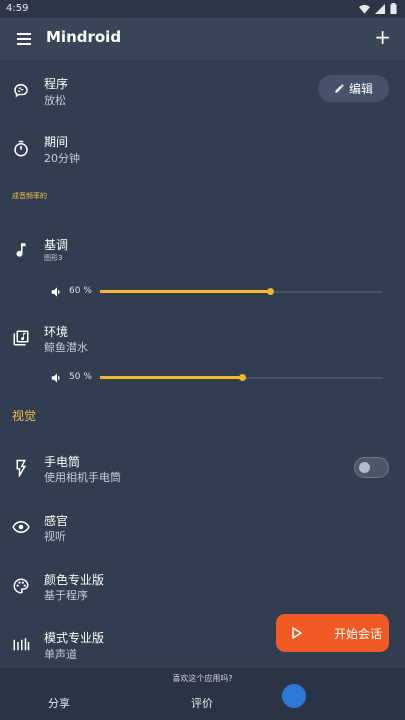 Image resolution: width=405 pixels, height=720 pixels. What do you see at coordinates (202, 339) in the screenshot?
I see `ambient-row: 环境 鲸鱼潜水` at bounding box center [202, 339].